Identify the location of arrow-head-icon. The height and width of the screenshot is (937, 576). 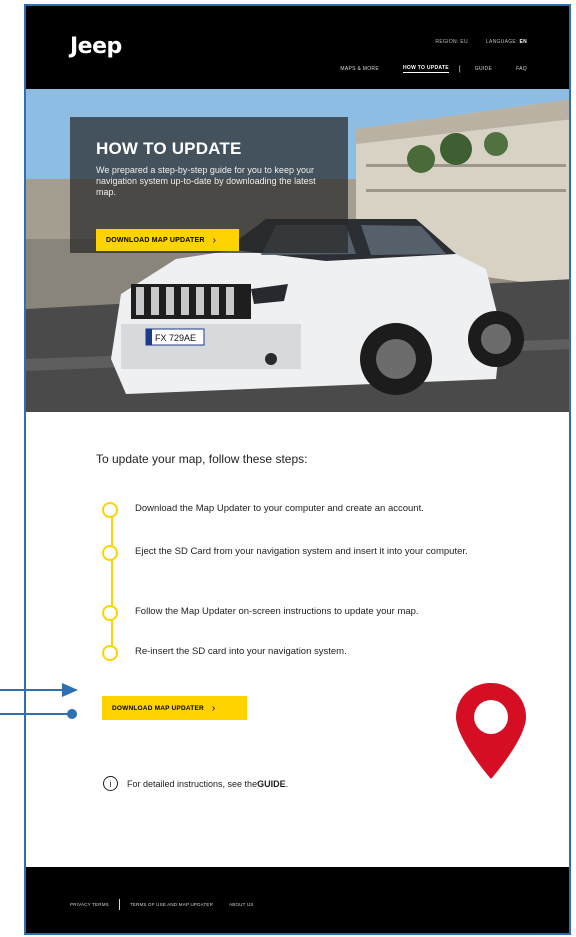
(70, 690).